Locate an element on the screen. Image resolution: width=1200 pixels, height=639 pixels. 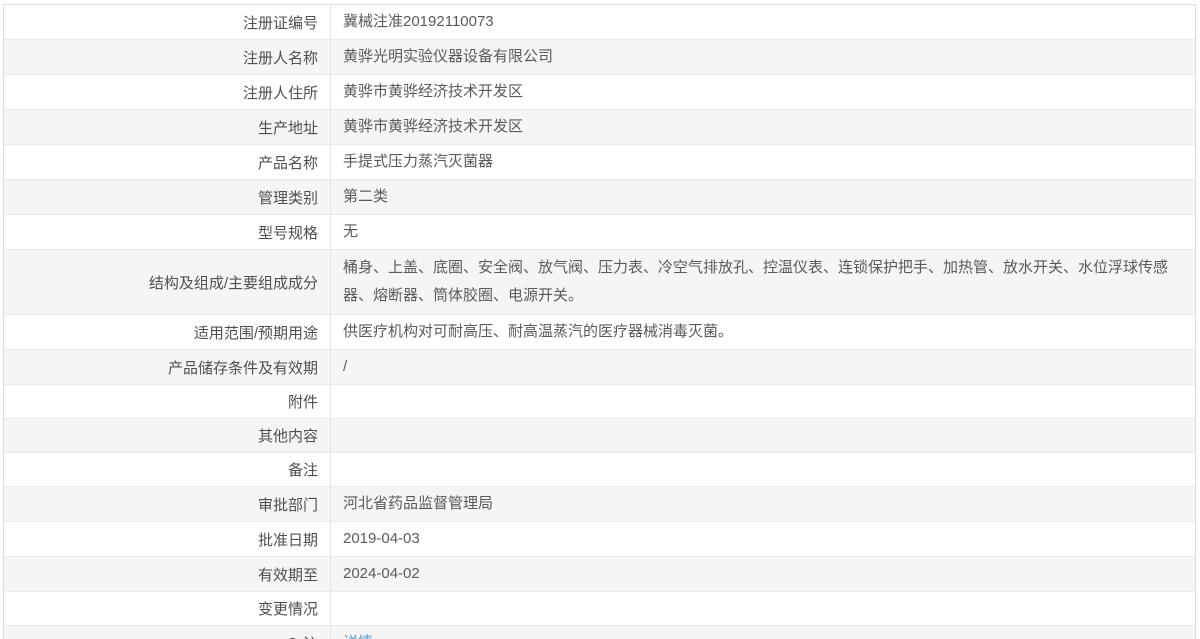
table-row: 产品储存条件及有效期 / is located at coordinates (599, 367).